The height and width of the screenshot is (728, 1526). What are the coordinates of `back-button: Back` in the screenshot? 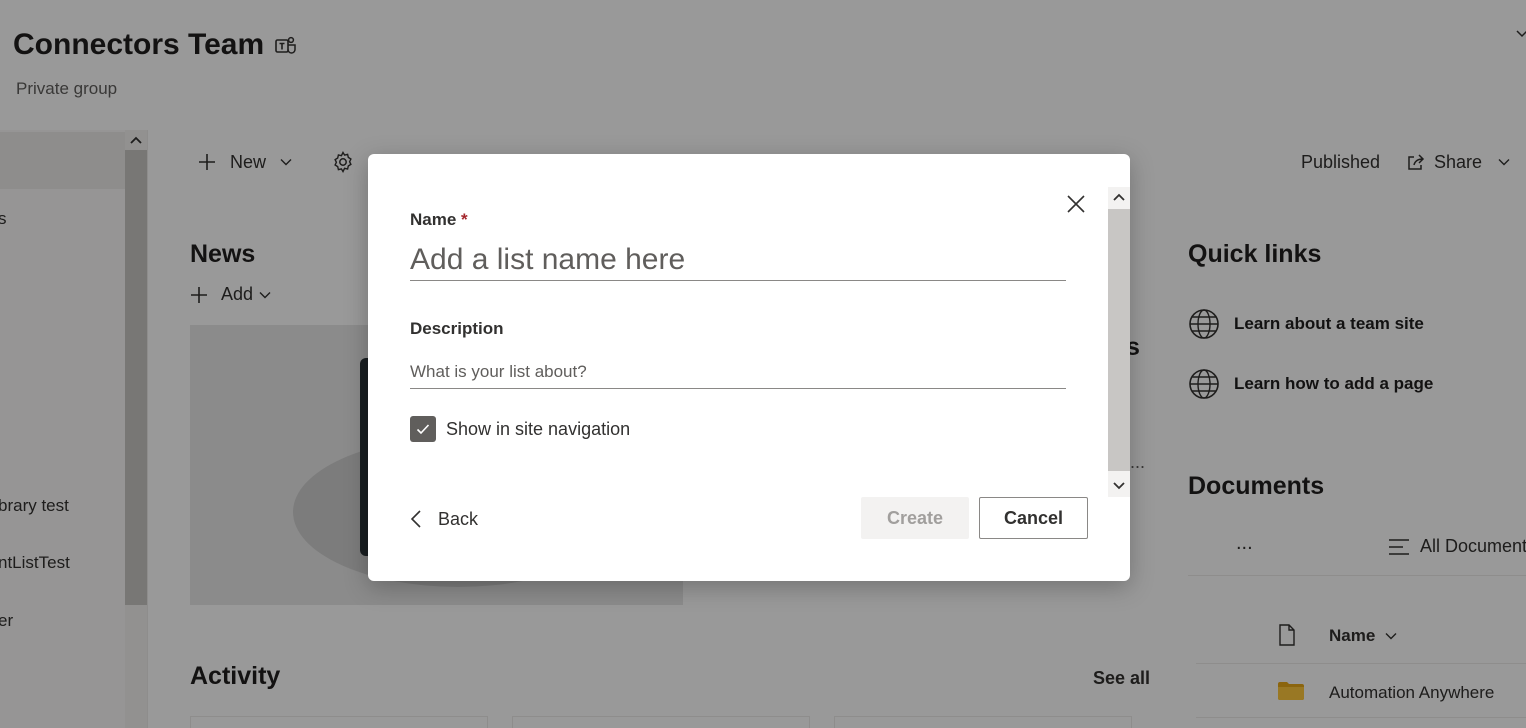 It's located at (444, 519).